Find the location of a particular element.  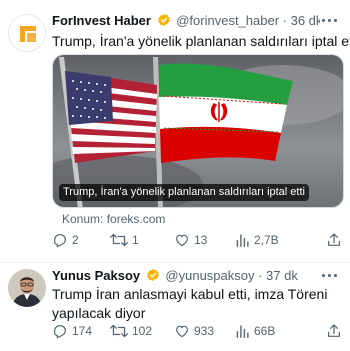

reply-count: 174 is located at coordinates (82, 331).